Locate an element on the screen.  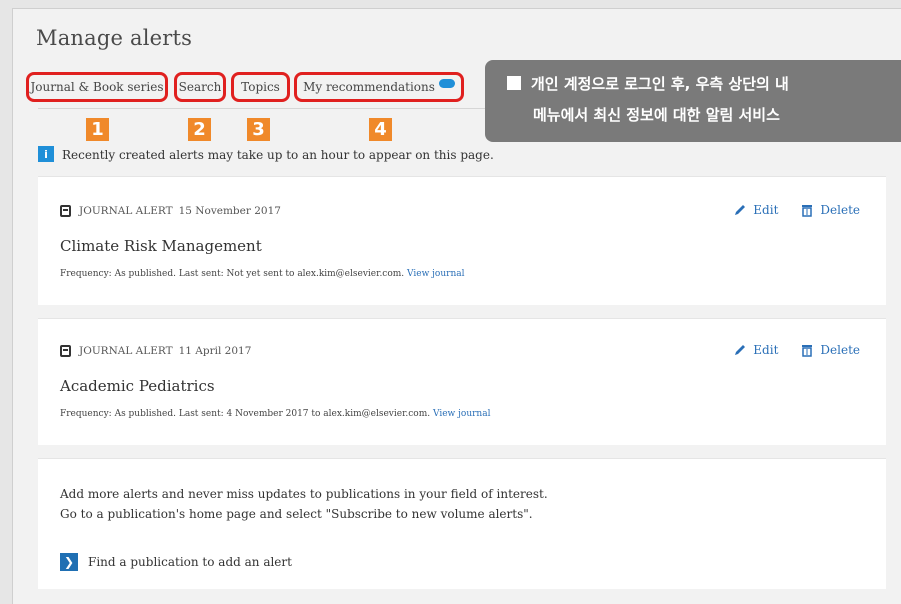
tab-label: Search is located at coordinates (200, 87).